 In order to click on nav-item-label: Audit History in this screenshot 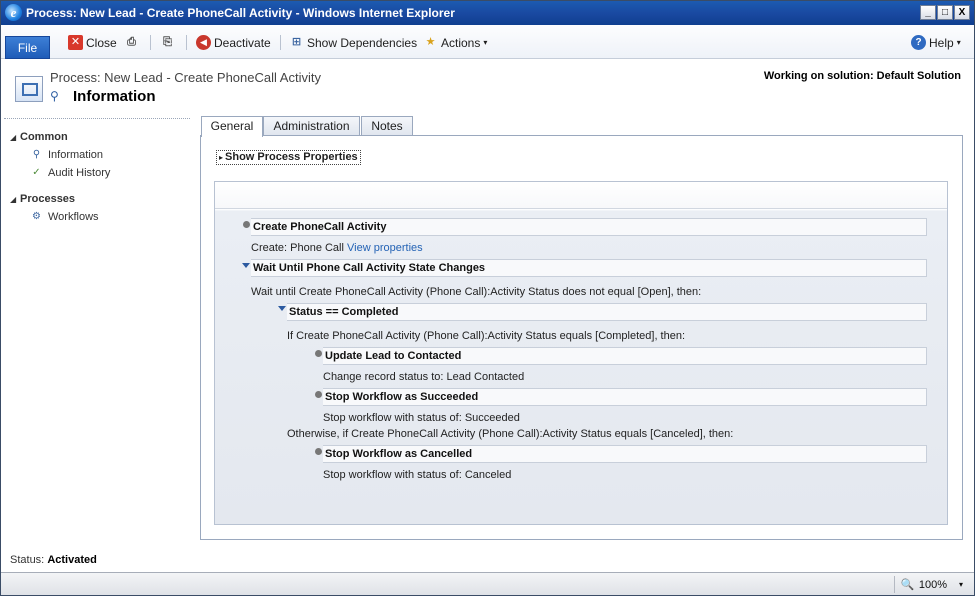, I will do `click(79, 172)`.